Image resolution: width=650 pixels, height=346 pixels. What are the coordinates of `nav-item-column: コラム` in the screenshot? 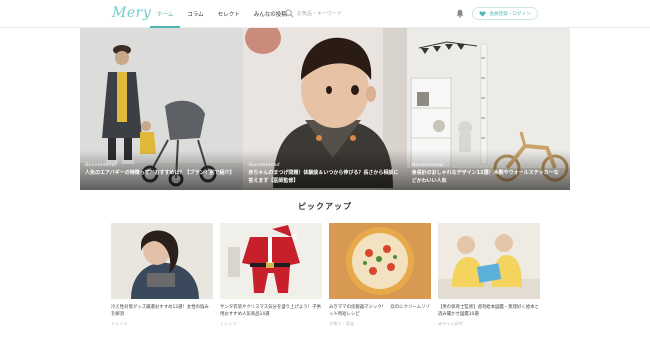 It's located at (195, 14).